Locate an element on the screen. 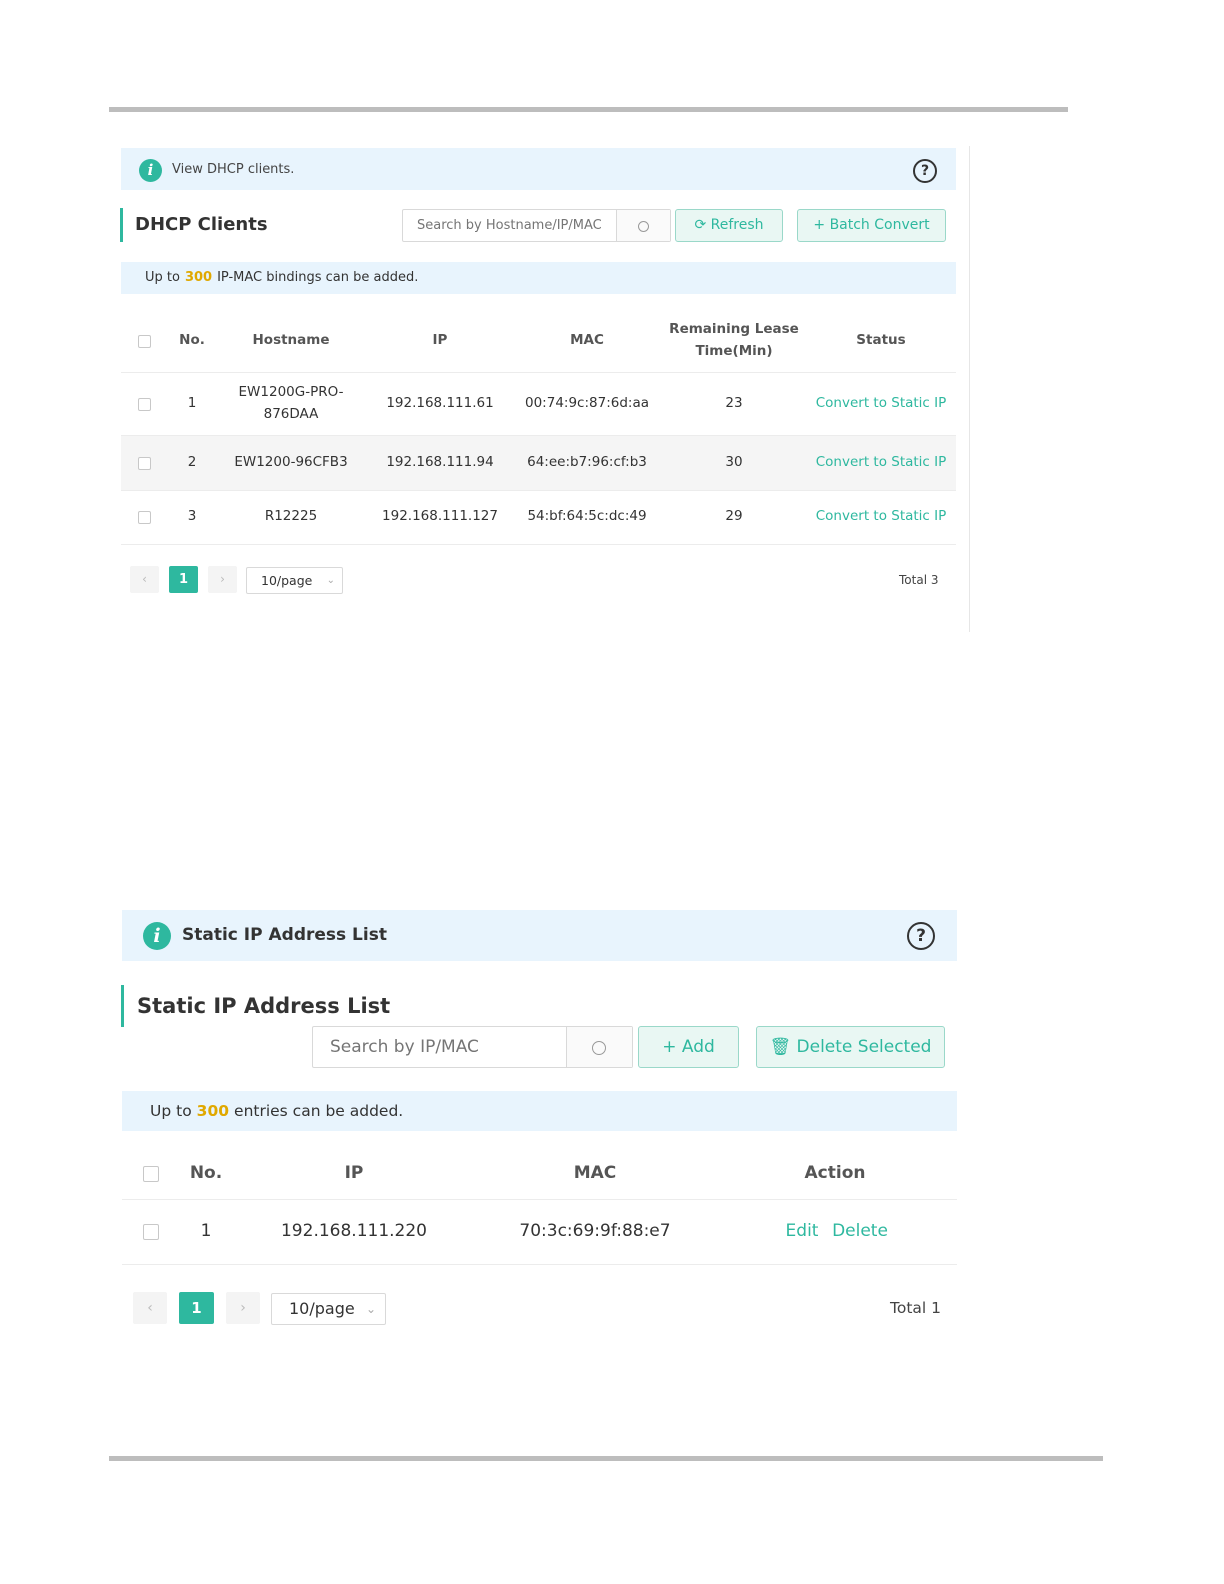 This screenshot has width=1224, height=1584. static-search-box is located at coordinates (472, 1047).